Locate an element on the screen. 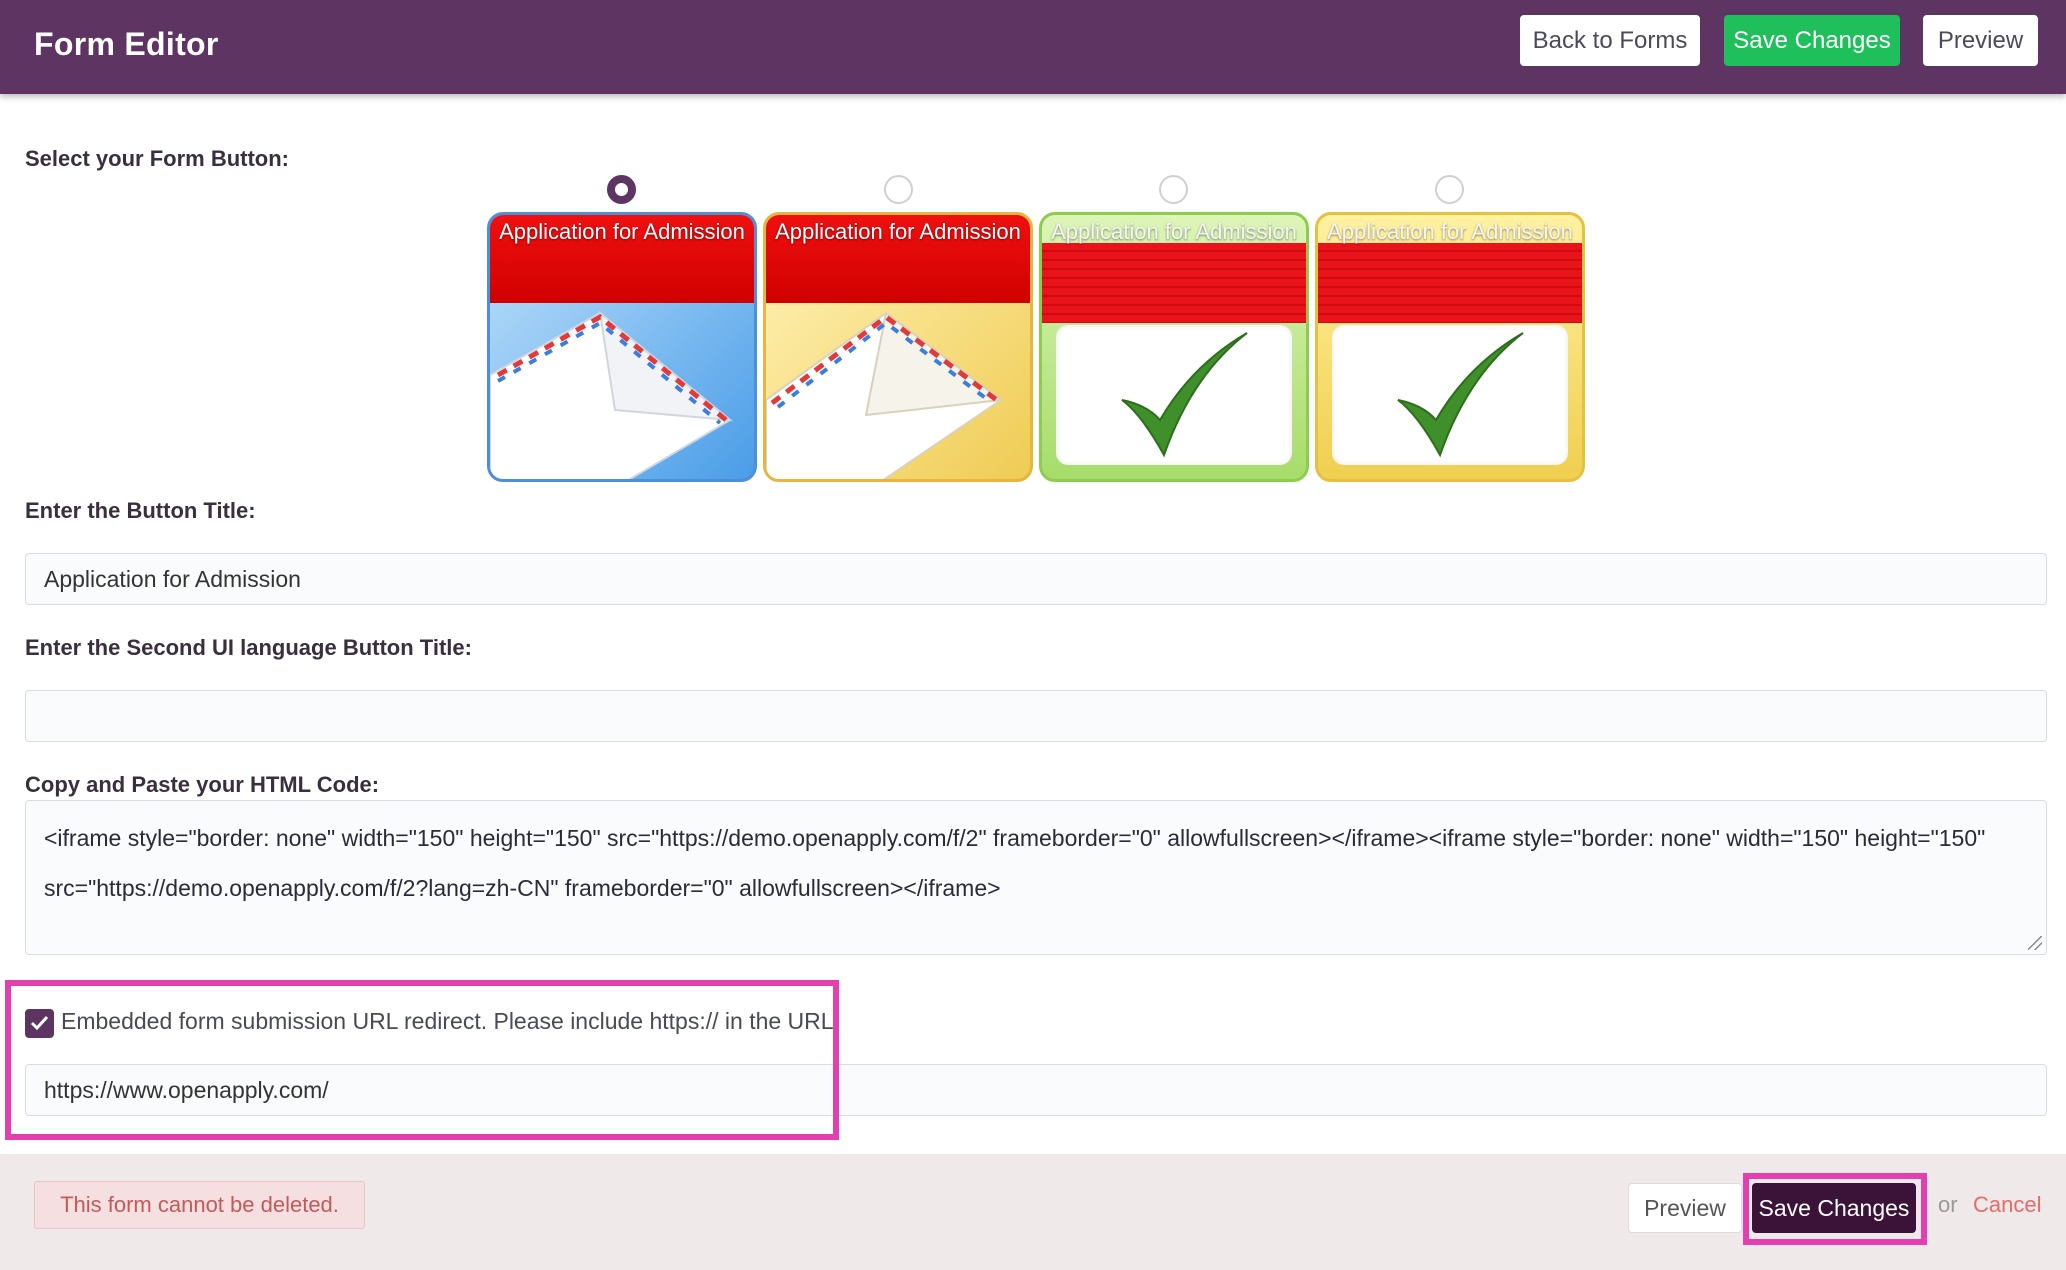 The image size is (2066, 1270). highlight-save-button is located at coordinates (1835, 1209).